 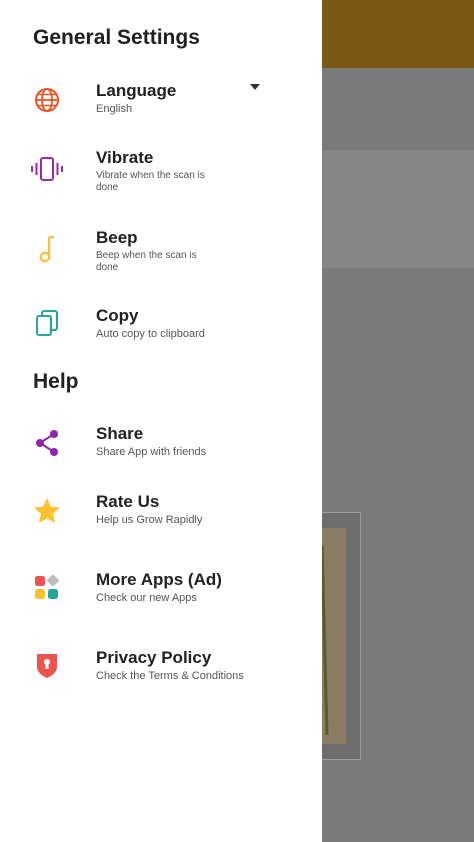 What do you see at coordinates (117, 237) in the screenshot?
I see `drawer-item-title: Beep` at bounding box center [117, 237].